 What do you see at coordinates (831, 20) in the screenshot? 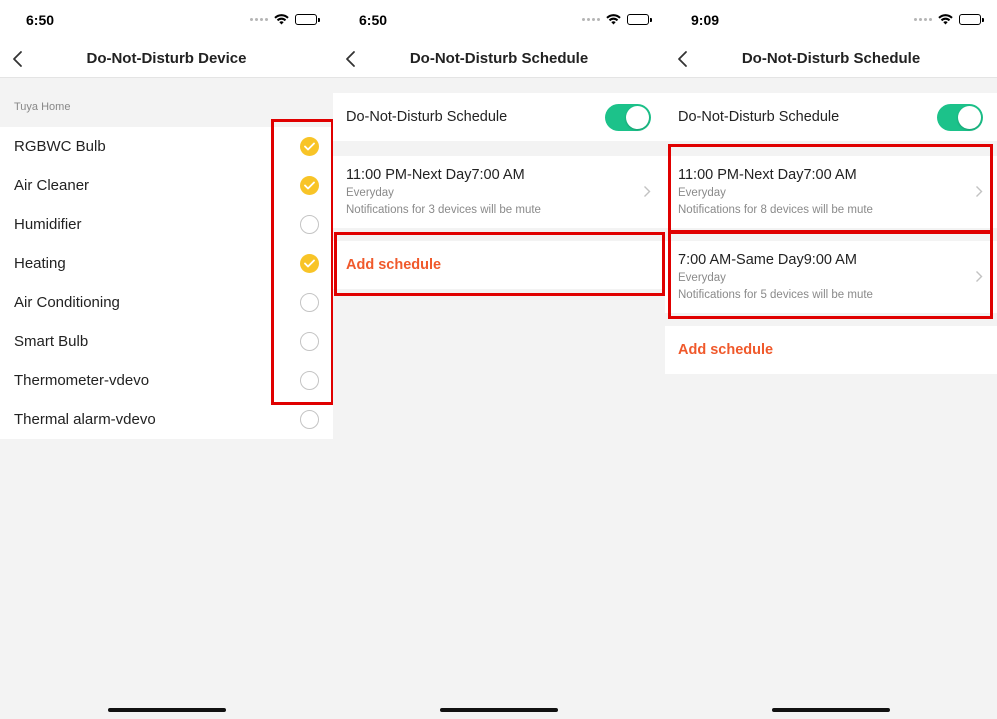
I see `status-bar: 9:09` at bounding box center [831, 20].